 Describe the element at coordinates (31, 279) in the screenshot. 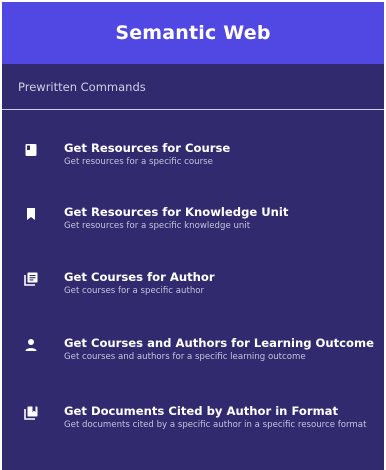

I see `library-books-icon` at that location.